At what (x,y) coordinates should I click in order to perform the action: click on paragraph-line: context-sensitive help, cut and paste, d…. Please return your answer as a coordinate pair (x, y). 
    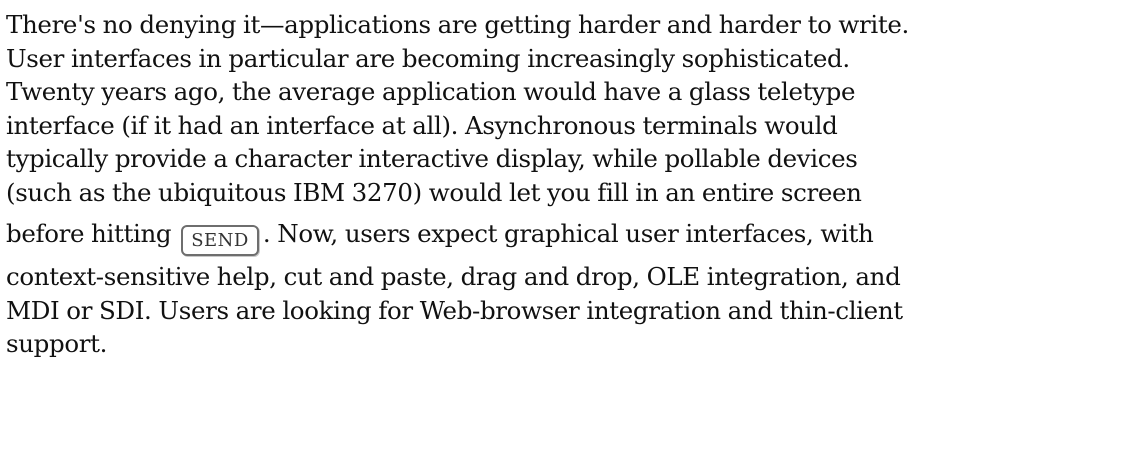
    Looking at the image, I should click on (453, 276).